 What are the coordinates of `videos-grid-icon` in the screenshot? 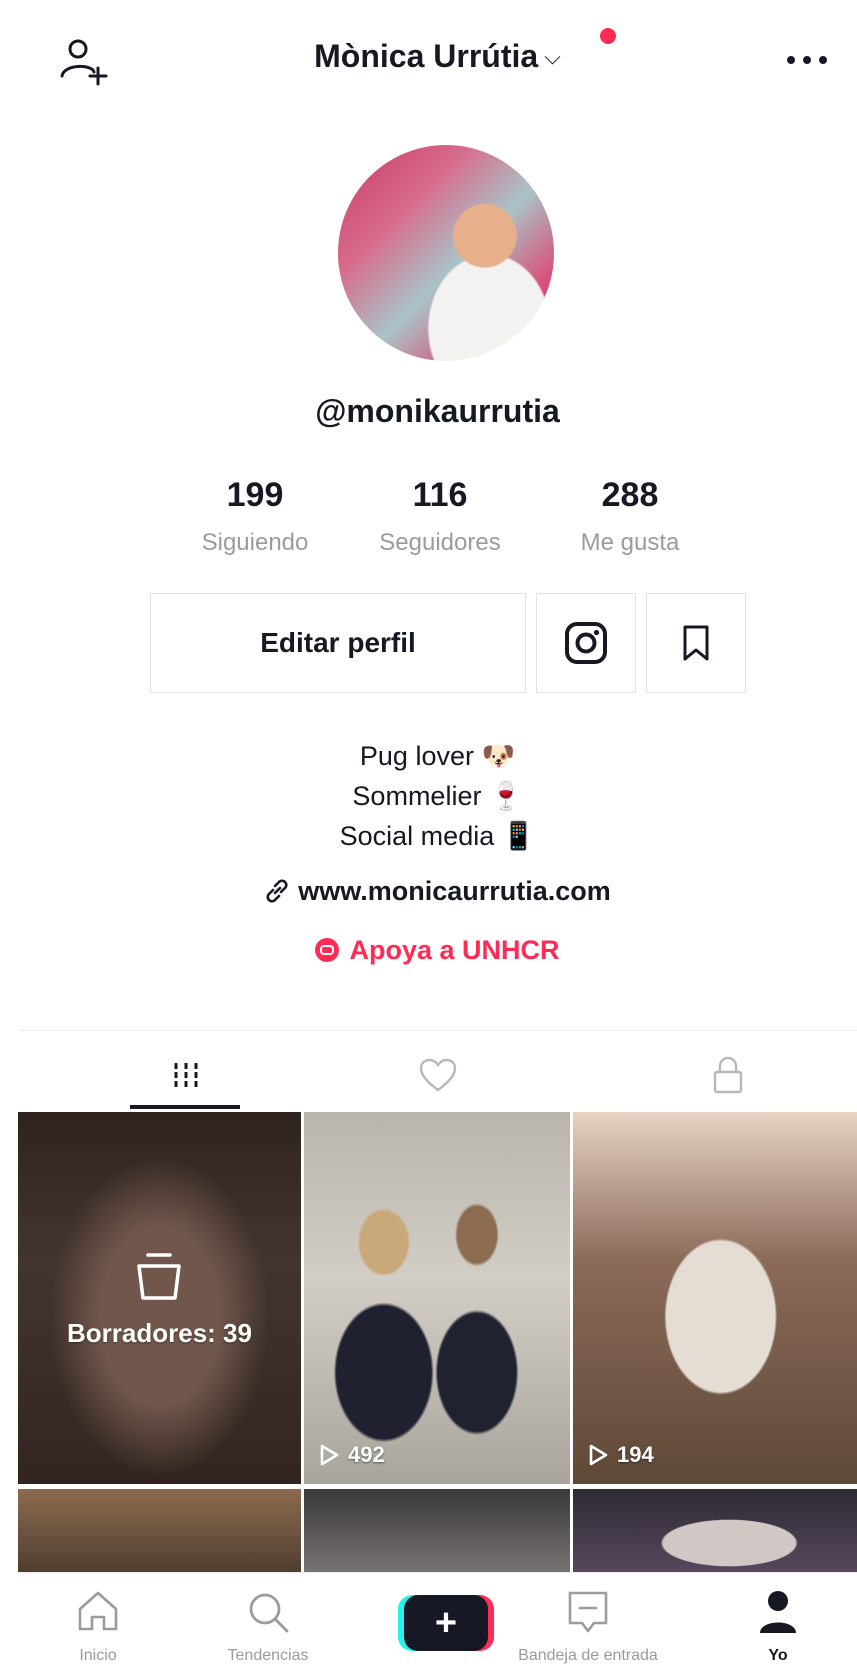 It's located at (185, 1075).